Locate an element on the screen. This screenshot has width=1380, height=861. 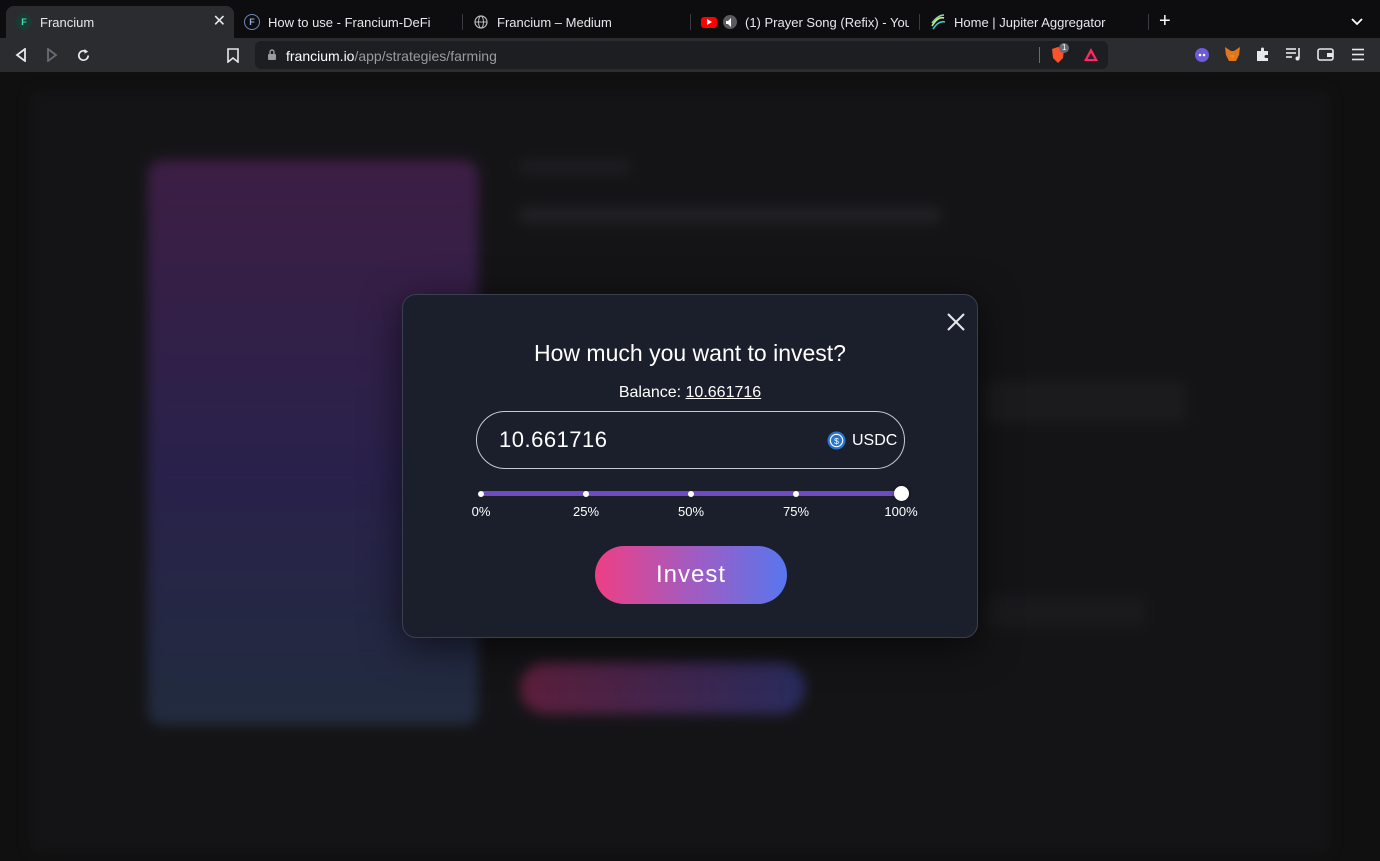
token-symbol: USDC is located at coordinates (875, 440).